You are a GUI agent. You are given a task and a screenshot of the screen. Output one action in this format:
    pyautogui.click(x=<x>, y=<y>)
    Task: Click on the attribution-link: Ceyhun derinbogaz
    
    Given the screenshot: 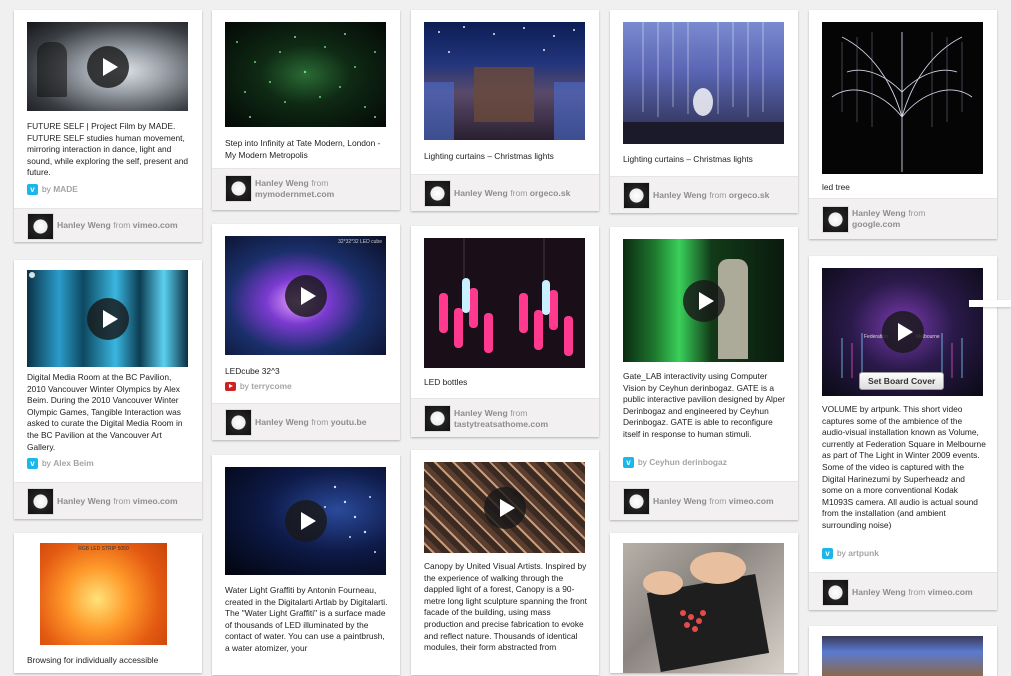 What is the action you would take?
    pyautogui.click(x=688, y=462)
    